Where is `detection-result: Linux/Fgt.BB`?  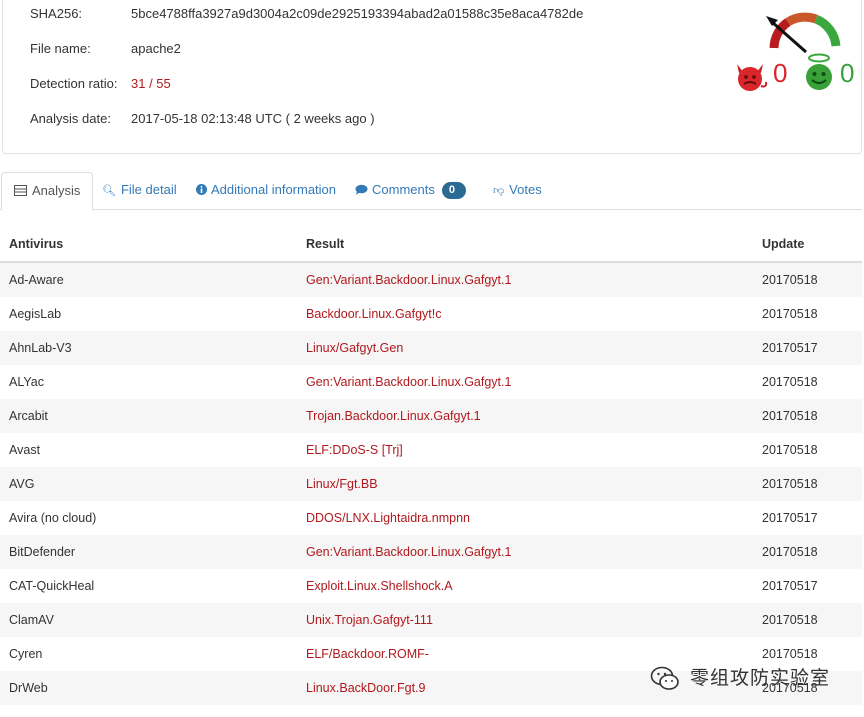
detection-result: Linux/Fgt.BB is located at coordinates (525, 484).